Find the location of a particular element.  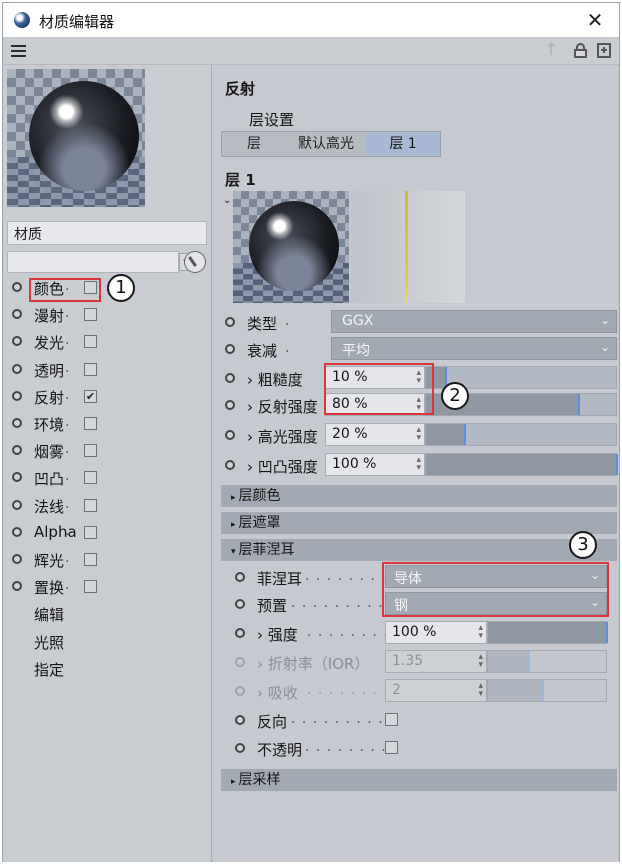

channel-item: 环境. is located at coordinates (107, 423).